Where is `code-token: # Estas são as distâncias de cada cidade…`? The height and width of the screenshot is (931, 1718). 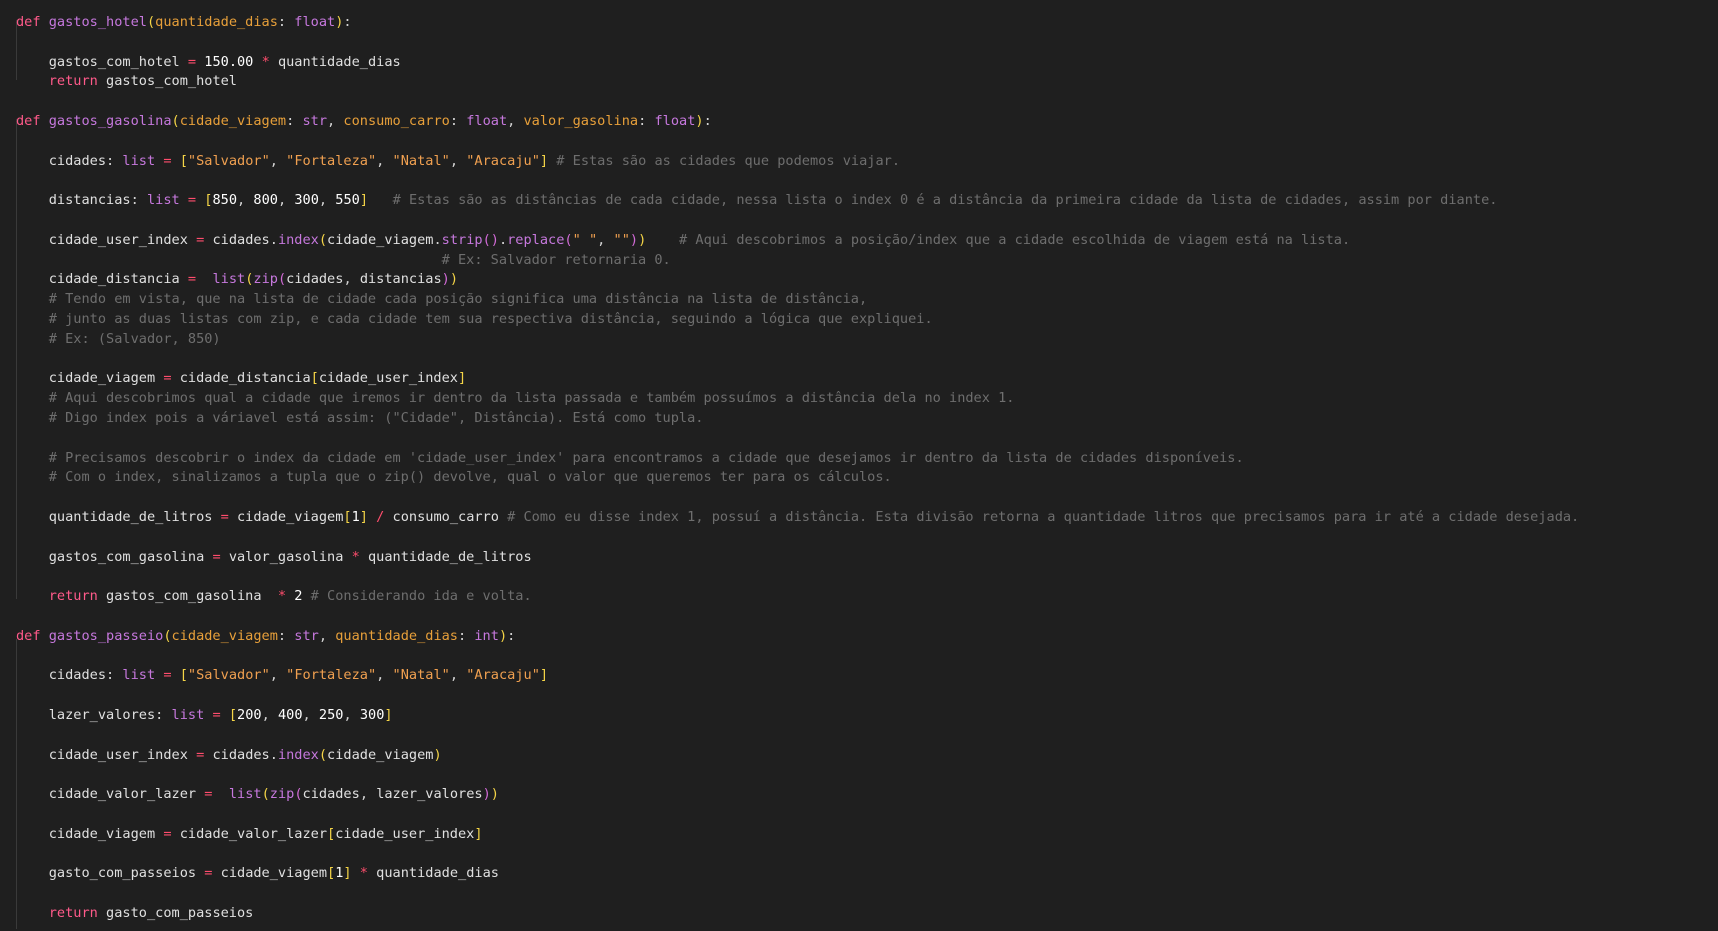
code-token: # Estas são as distâncias de cada cidade… is located at coordinates (945, 200).